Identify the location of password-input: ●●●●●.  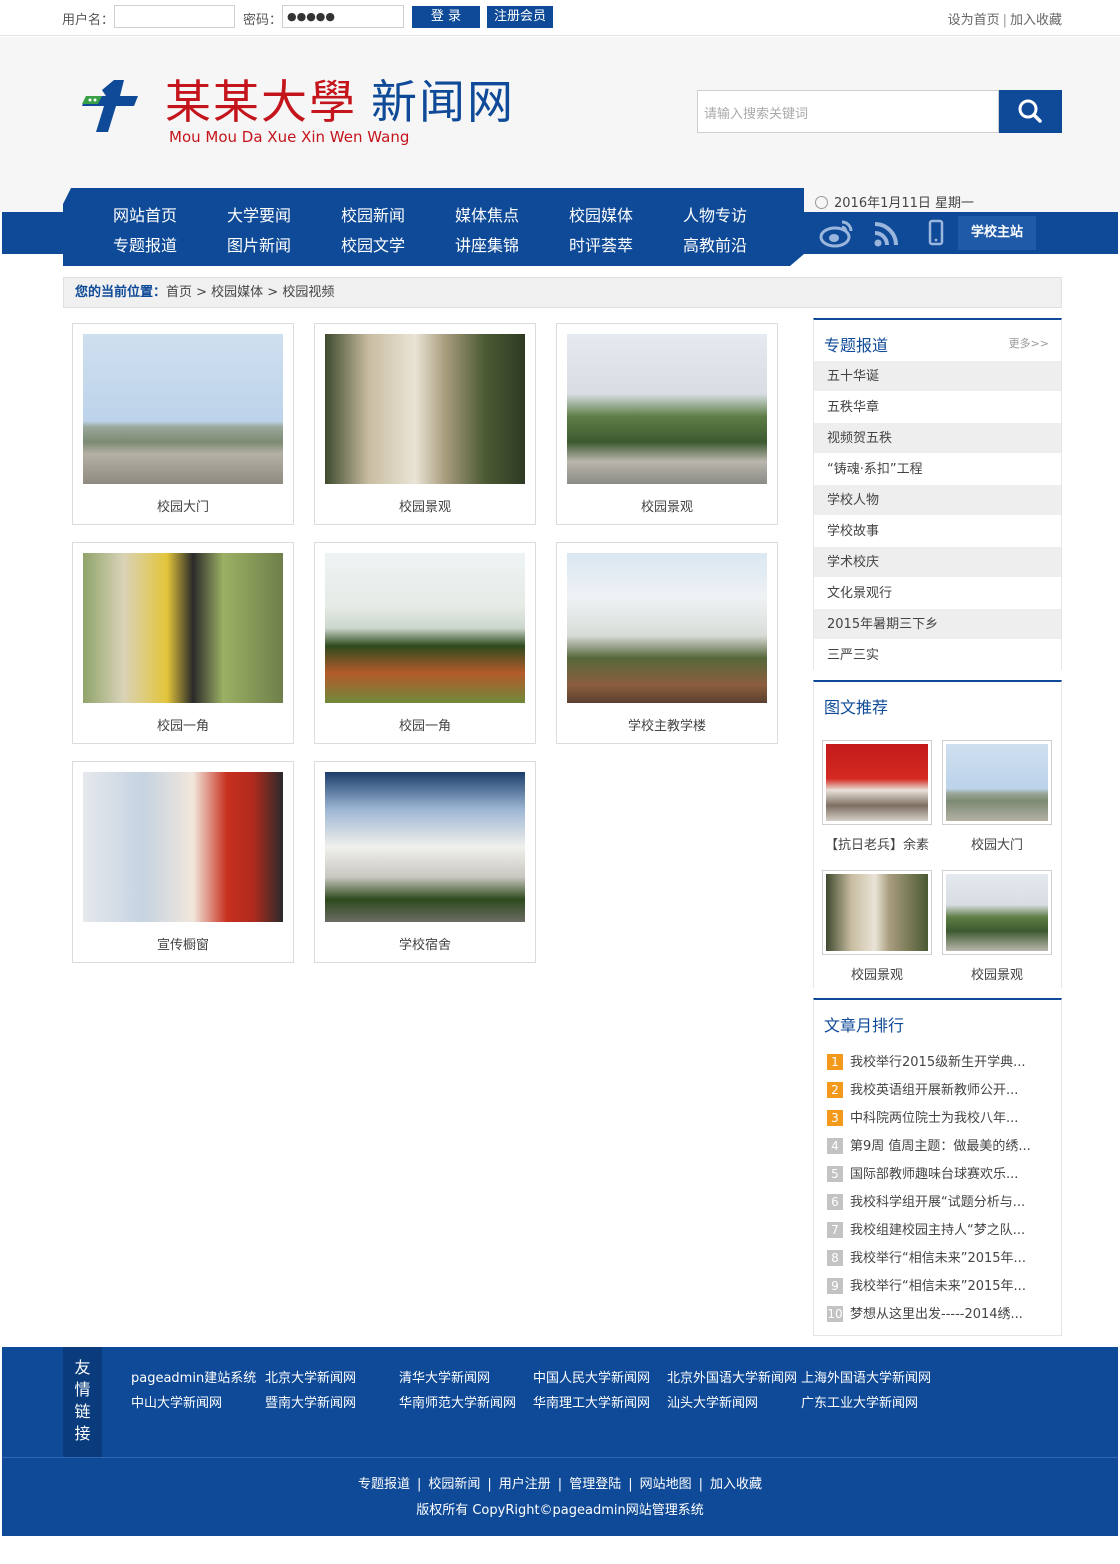
(343, 16).